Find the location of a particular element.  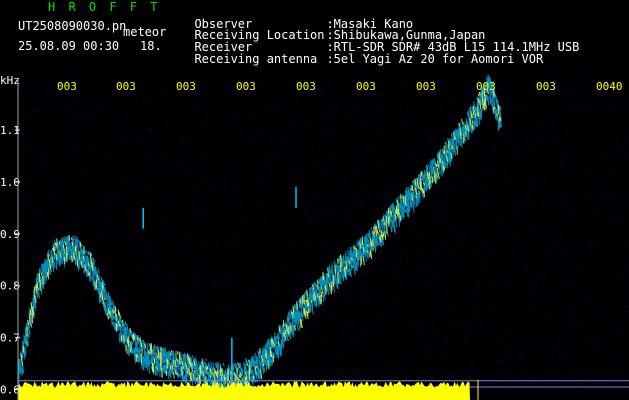

y-axis: kHz1.11.00.90.80.70.6 is located at coordinates (10, 237).